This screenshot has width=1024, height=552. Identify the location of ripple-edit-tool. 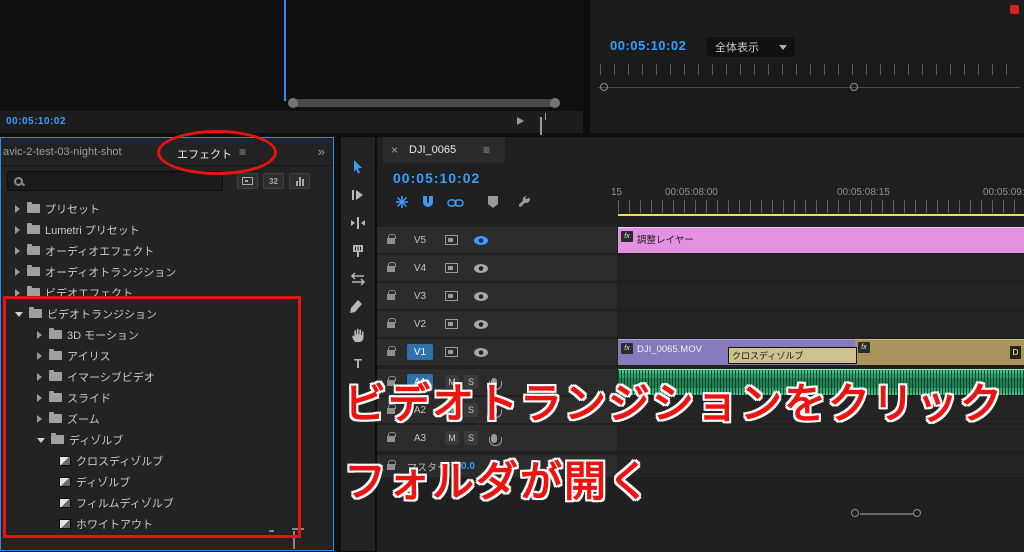
(358, 223).